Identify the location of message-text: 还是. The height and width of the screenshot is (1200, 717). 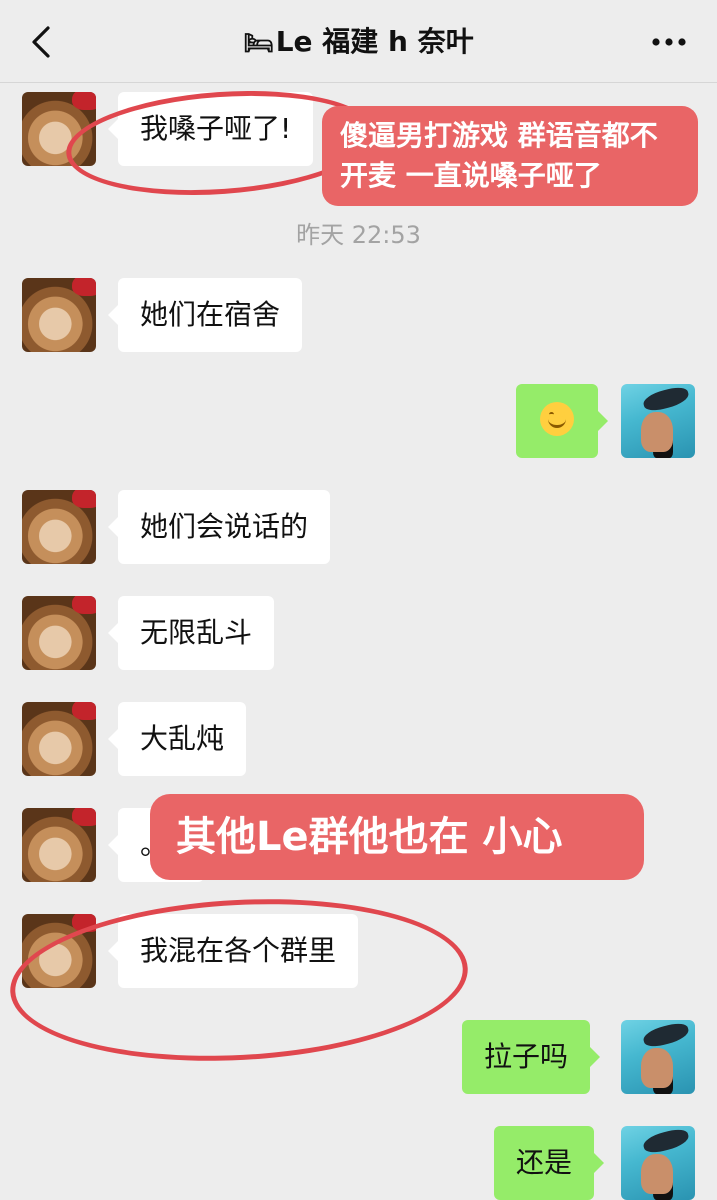
(544, 1162).